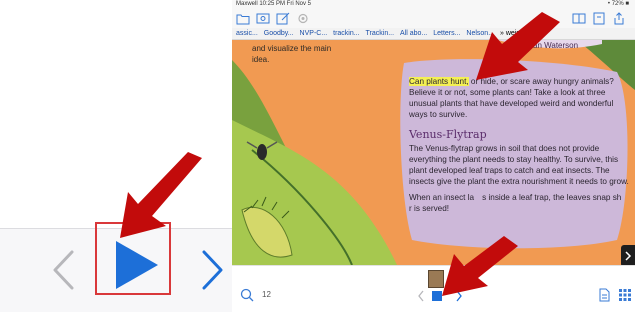  I want to click on browser-toolbar, so click(433, 18).